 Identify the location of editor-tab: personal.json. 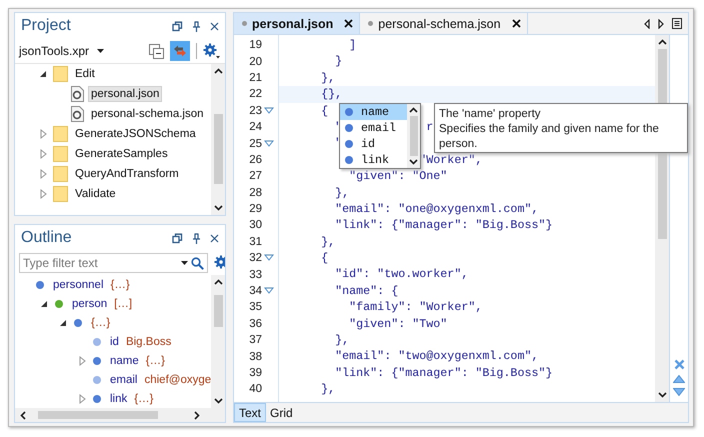
(297, 23).